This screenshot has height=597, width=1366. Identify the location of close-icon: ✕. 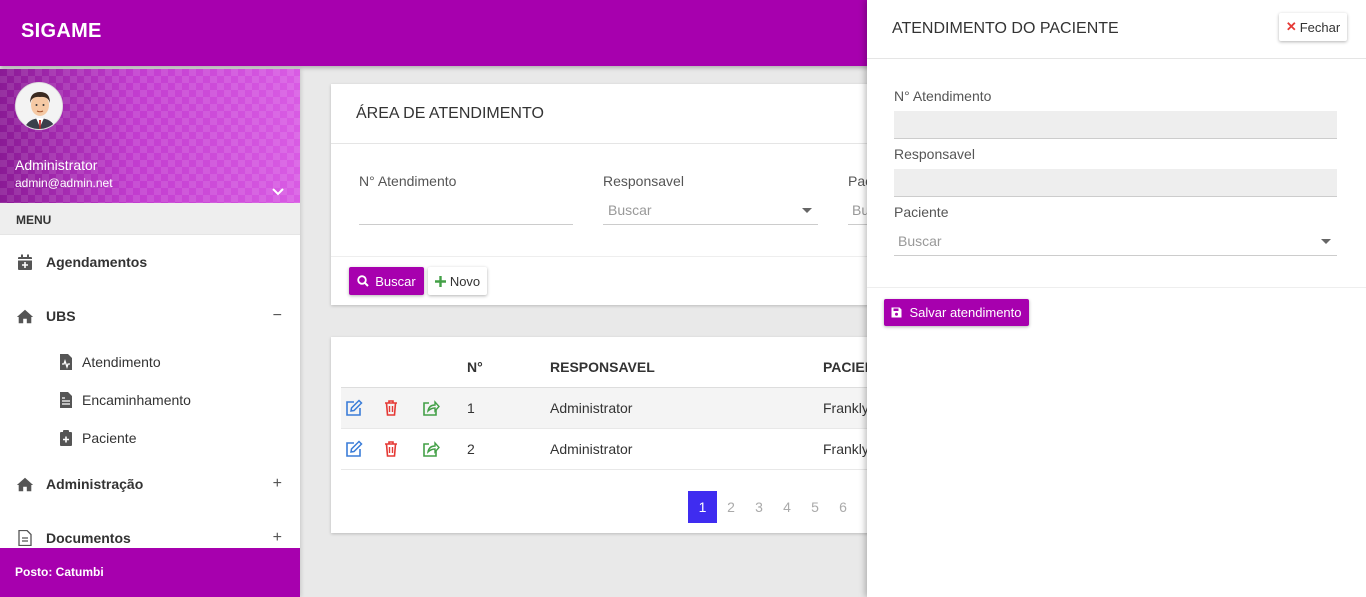
(1291, 26).